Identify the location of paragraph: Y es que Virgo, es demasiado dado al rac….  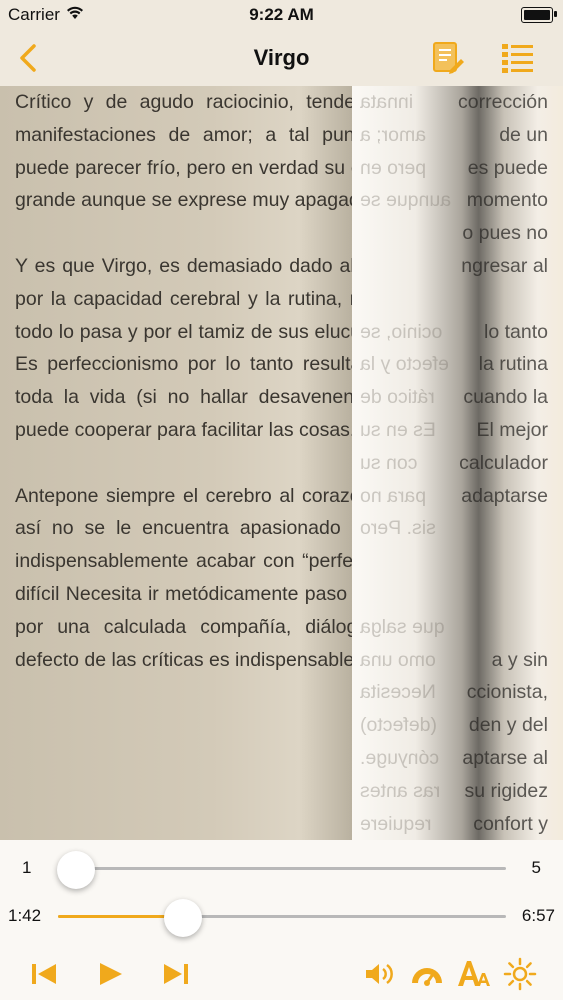
(183, 347).